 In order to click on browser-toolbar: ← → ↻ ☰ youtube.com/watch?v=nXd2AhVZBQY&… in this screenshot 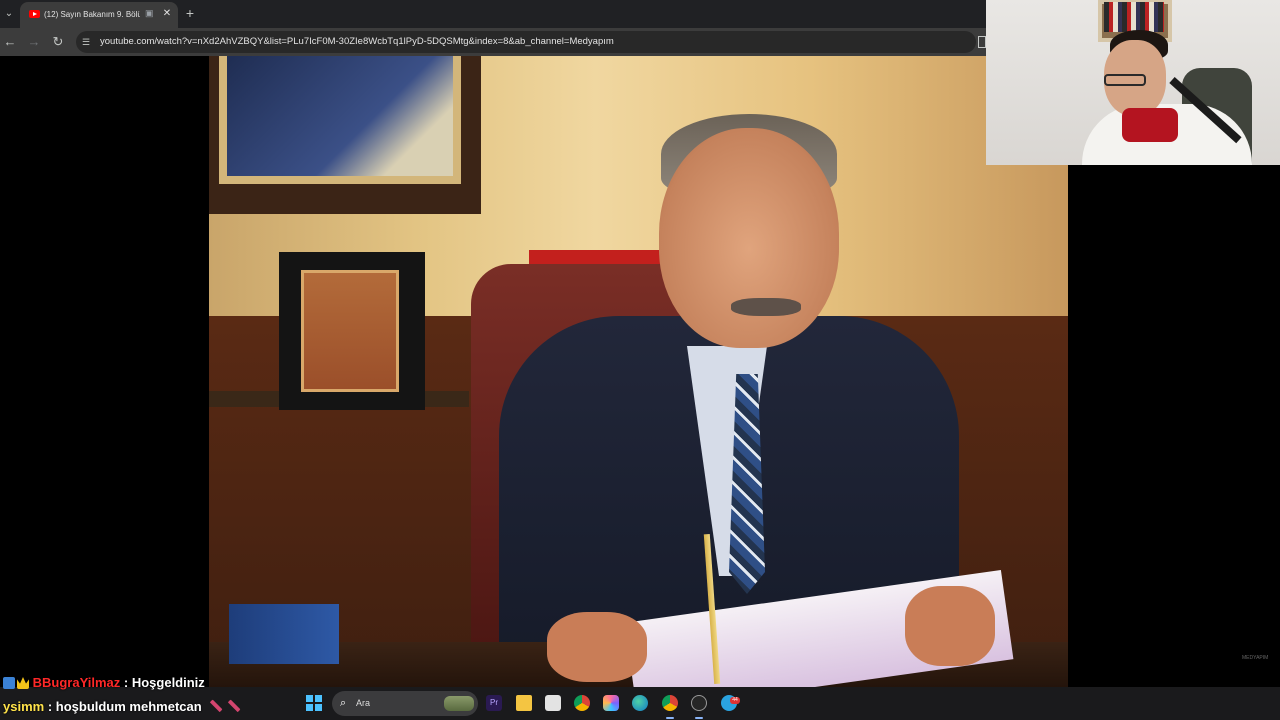, I will do `click(493, 42)`.